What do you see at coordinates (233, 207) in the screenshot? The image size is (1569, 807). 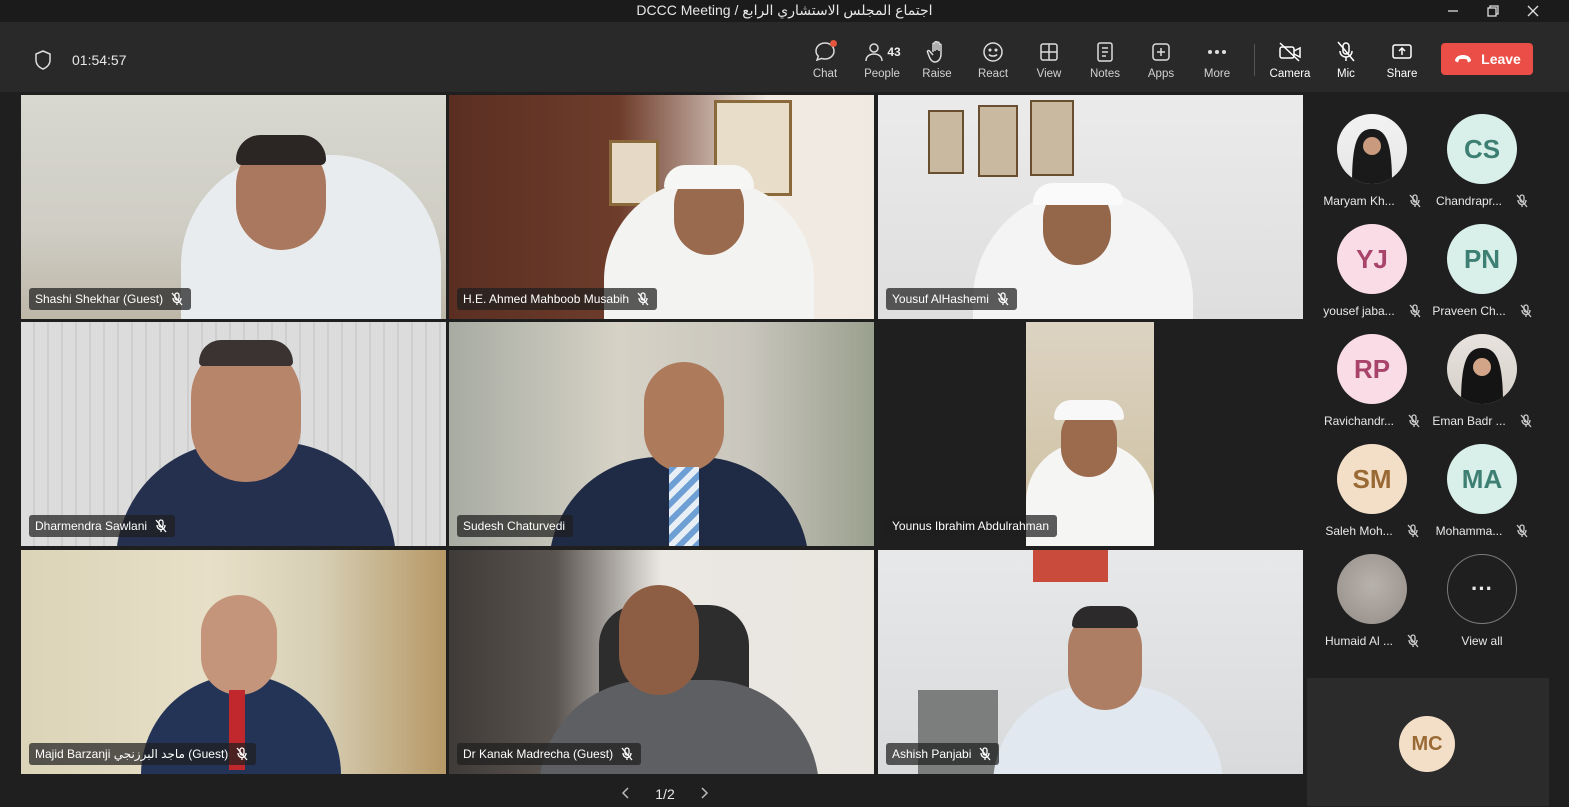 I see `video-tile: Shashi Shekhar (Guest)` at bounding box center [233, 207].